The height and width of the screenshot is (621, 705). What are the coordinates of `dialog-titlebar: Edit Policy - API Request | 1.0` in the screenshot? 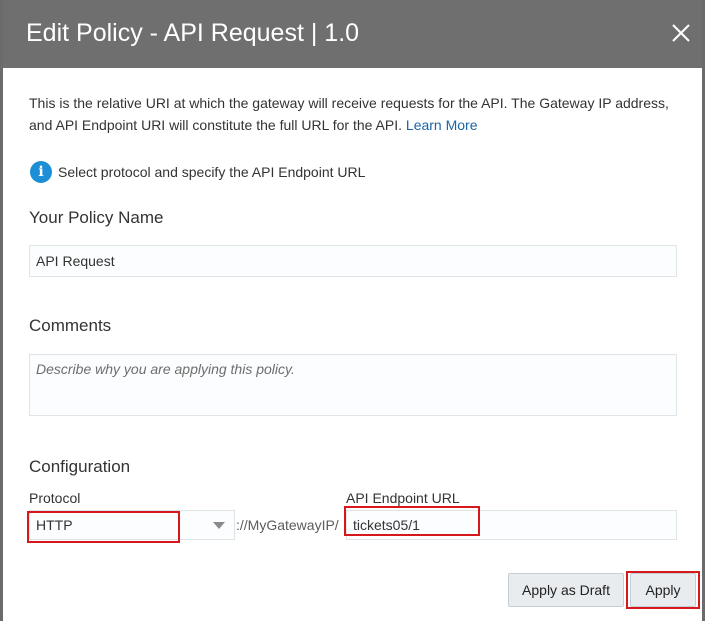 It's located at (352, 34).